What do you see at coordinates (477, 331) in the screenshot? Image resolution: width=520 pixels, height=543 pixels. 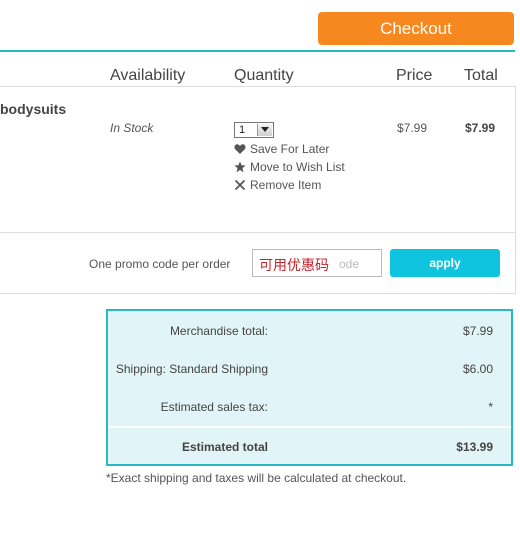 I see `merchandise-total-value: $7.99` at bounding box center [477, 331].